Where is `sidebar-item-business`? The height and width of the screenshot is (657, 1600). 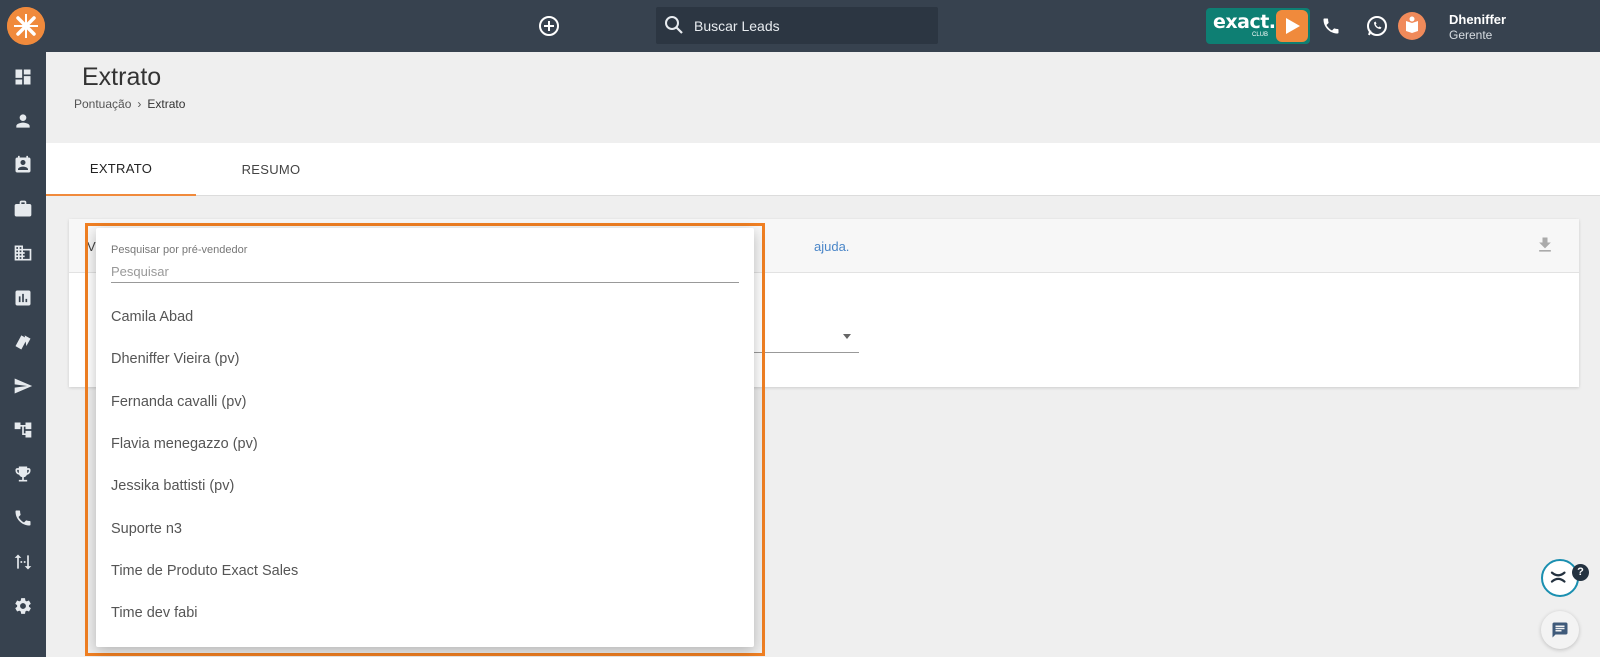
sidebar-item-business is located at coordinates (23, 209).